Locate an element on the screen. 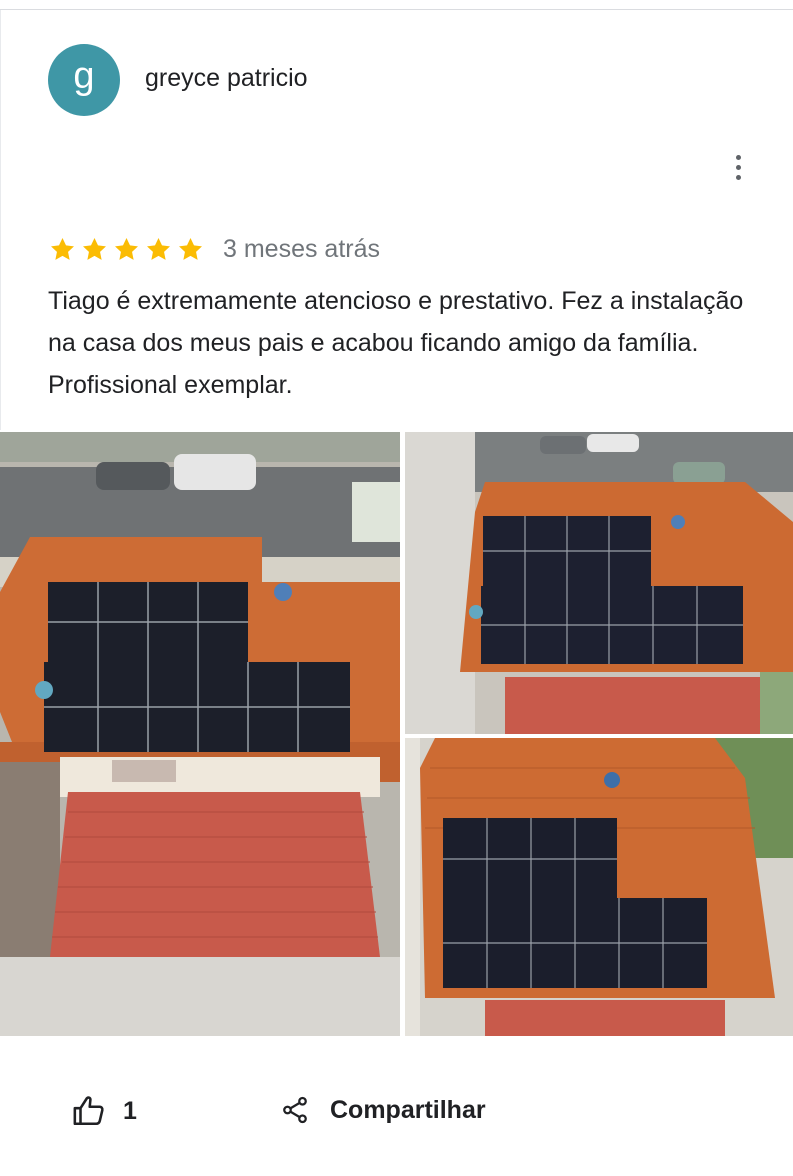 The image size is (793, 1176). author-name: greyce patricio is located at coordinates (226, 78).